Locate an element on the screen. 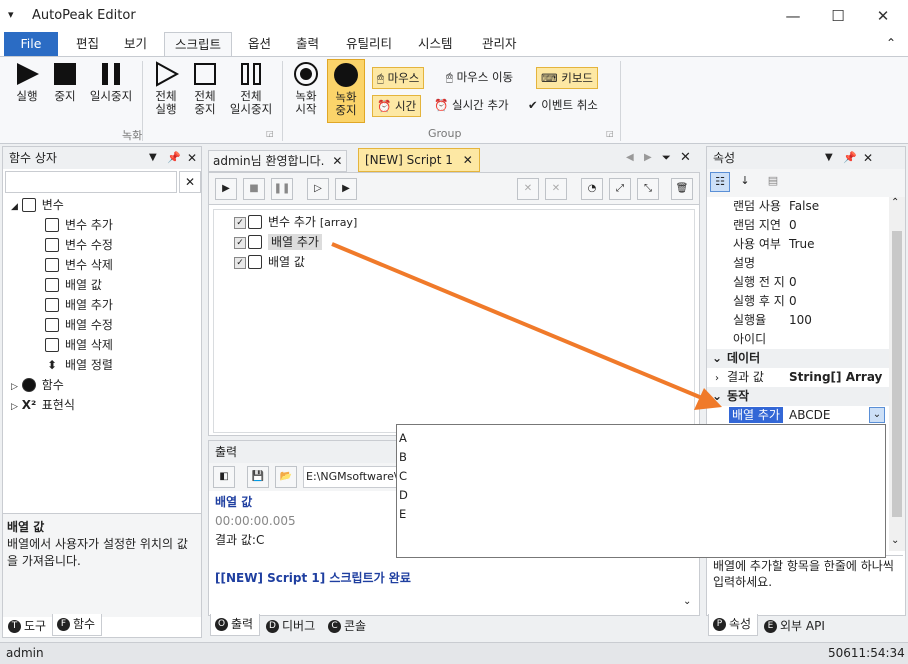 This screenshot has width=908, height=664. refresh-button: ◔ is located at coordinates (592, 189).